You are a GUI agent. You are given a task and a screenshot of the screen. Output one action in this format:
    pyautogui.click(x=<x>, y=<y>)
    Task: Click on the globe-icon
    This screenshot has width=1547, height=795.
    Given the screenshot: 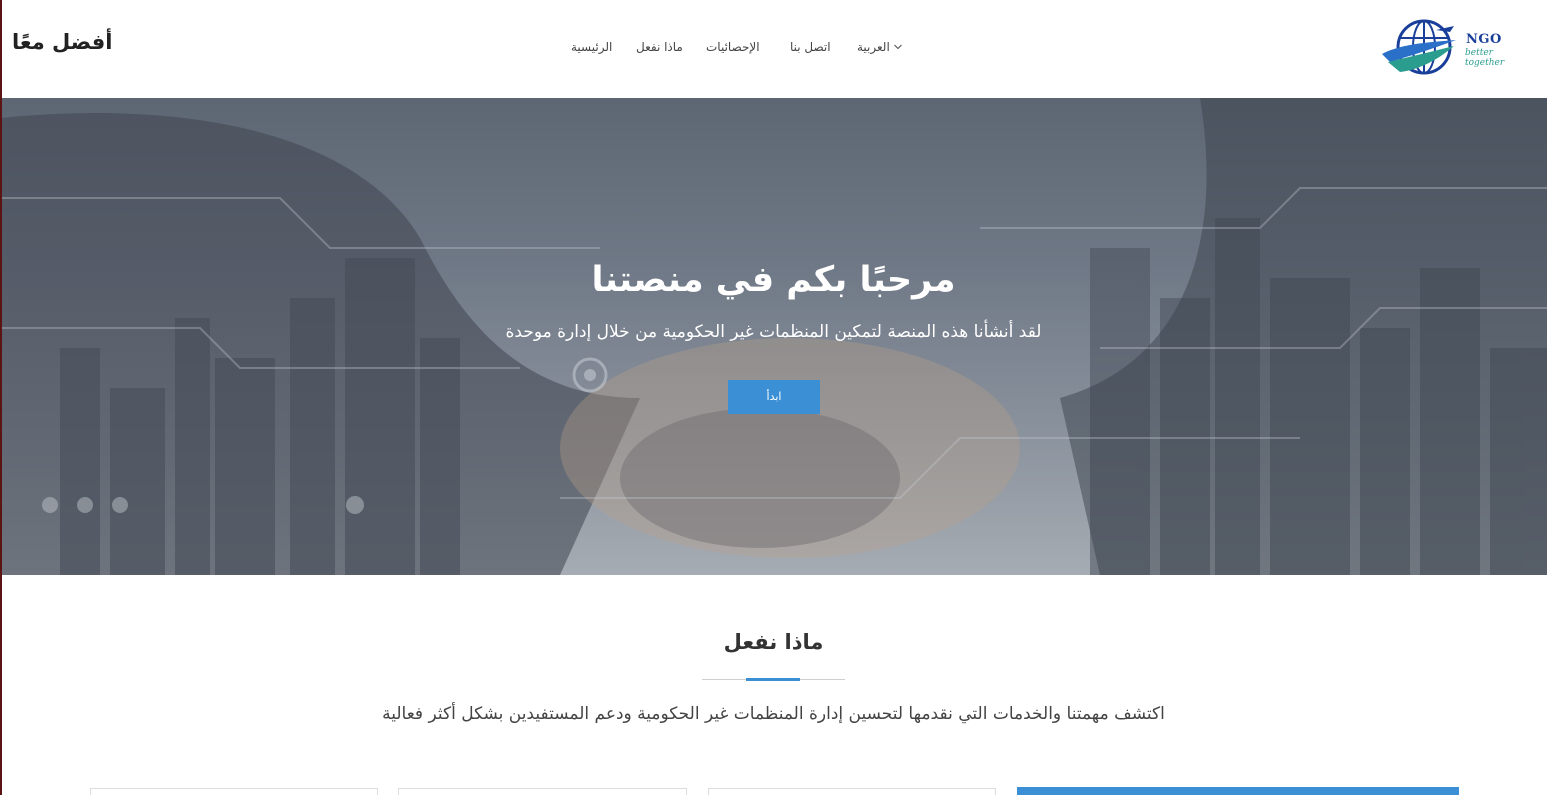 What is the action you would take?
    pyautogui.click(x=1419, y=47)
    